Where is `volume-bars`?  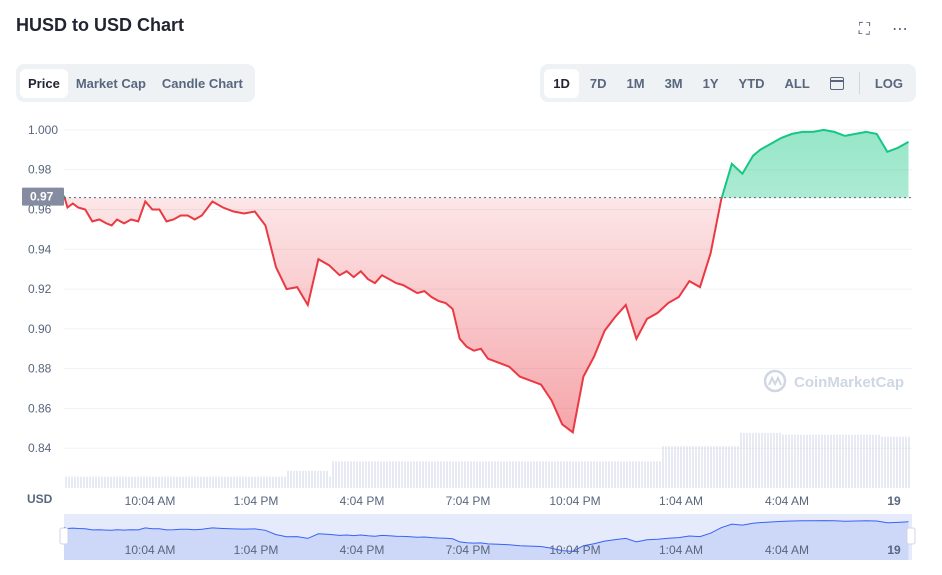 volume-bars is located at coordinates (487, 460).